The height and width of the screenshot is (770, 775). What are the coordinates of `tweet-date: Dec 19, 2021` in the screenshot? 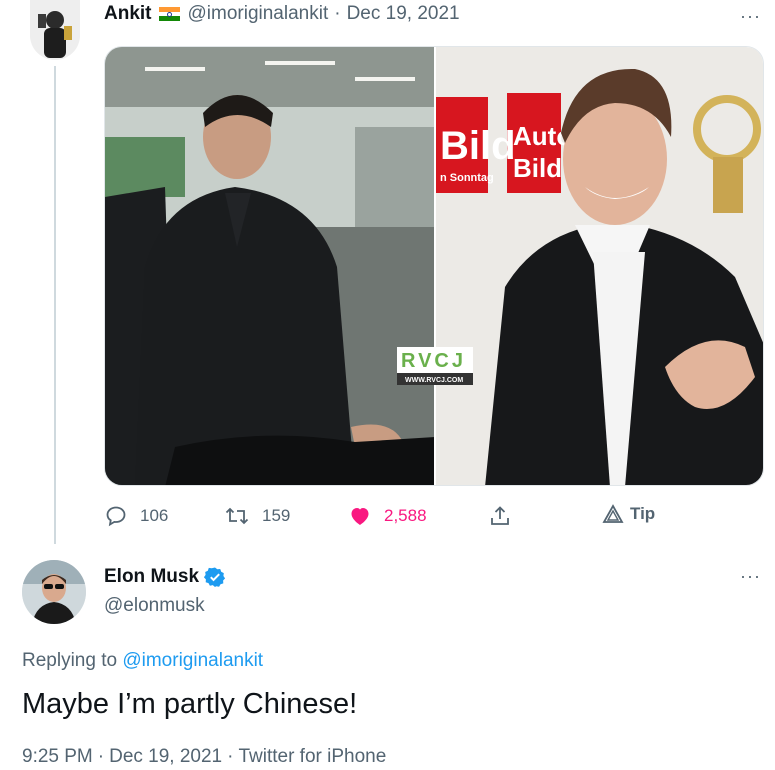 It's located at (403, 14).